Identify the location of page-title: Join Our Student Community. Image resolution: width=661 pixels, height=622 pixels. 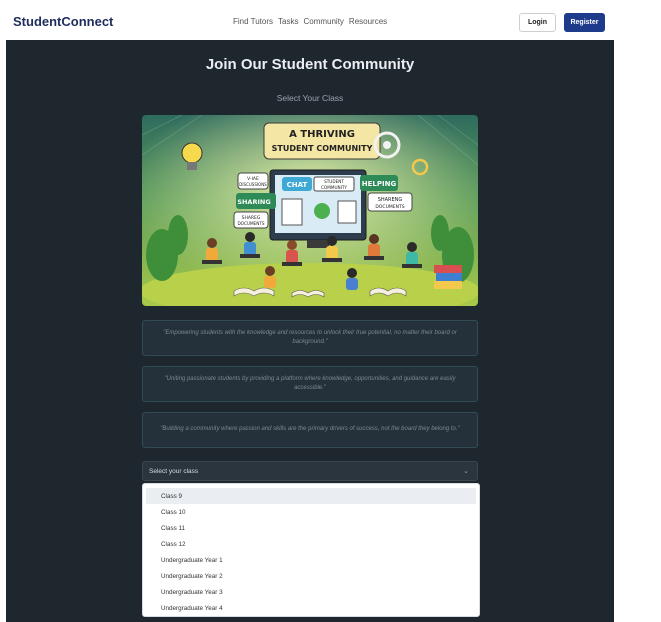
(310, 64).